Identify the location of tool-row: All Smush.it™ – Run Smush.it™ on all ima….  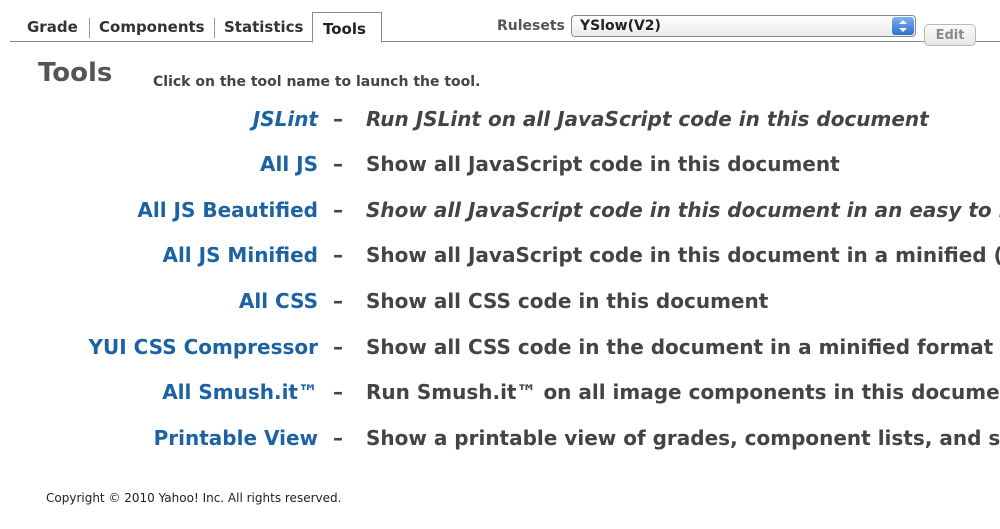
(500, 395).